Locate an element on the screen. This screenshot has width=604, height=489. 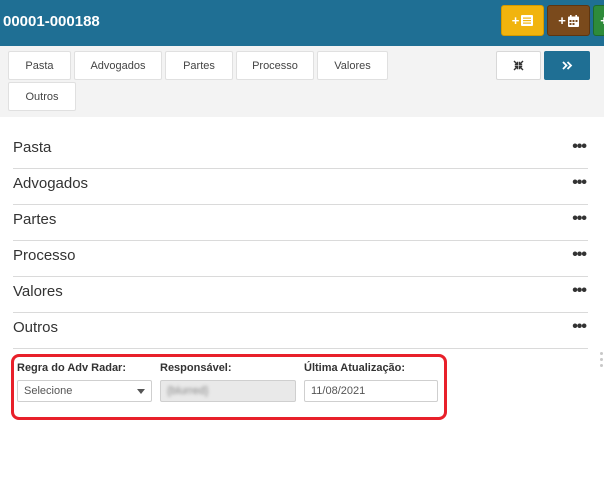
header-bar: 00001-000188 + + + is located at coordinates (302, 23).